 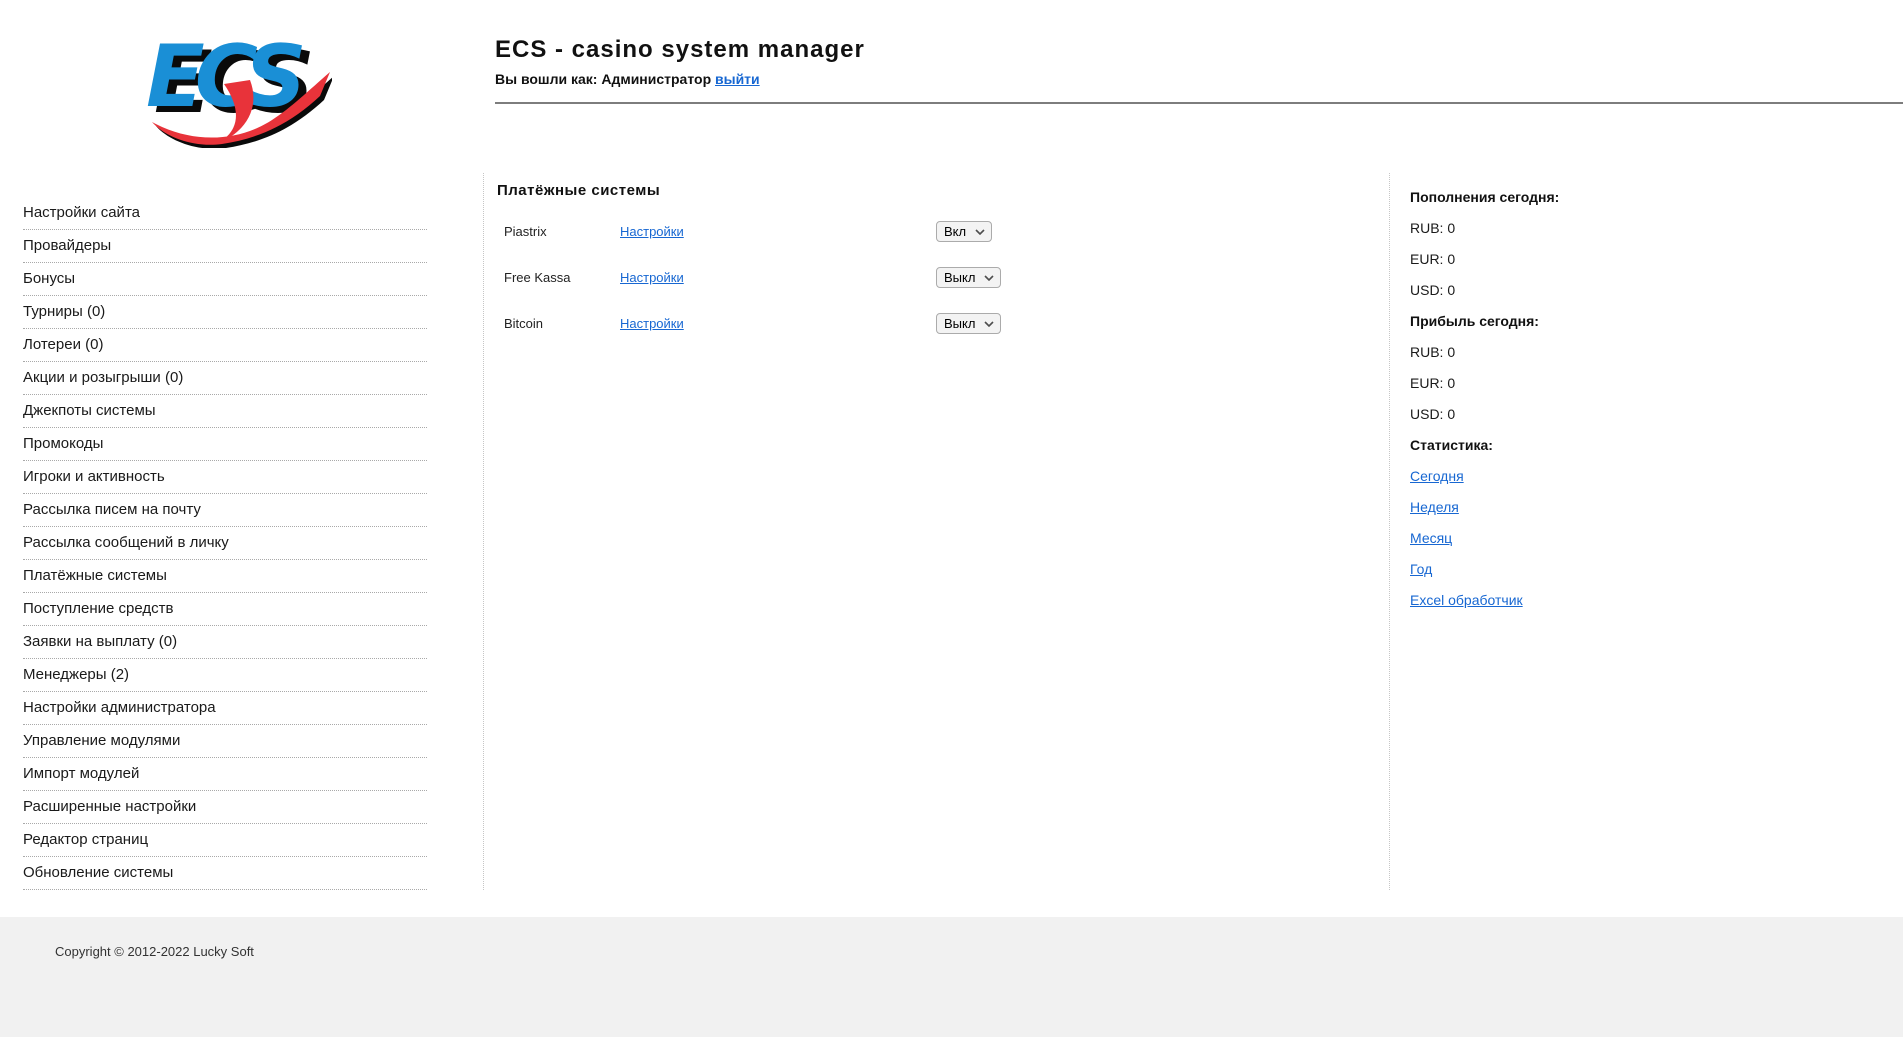 I want to click on sidebar-item-payment-systems: Платёжные системы, so click(x=225, y=576).